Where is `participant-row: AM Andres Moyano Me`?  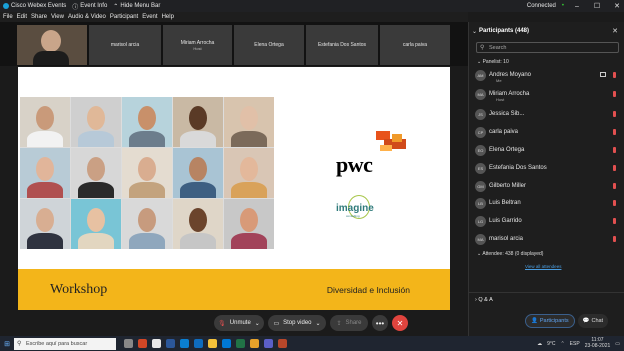
participant-row: AM Andres Moyano Me is located at coordinates (547, 76).